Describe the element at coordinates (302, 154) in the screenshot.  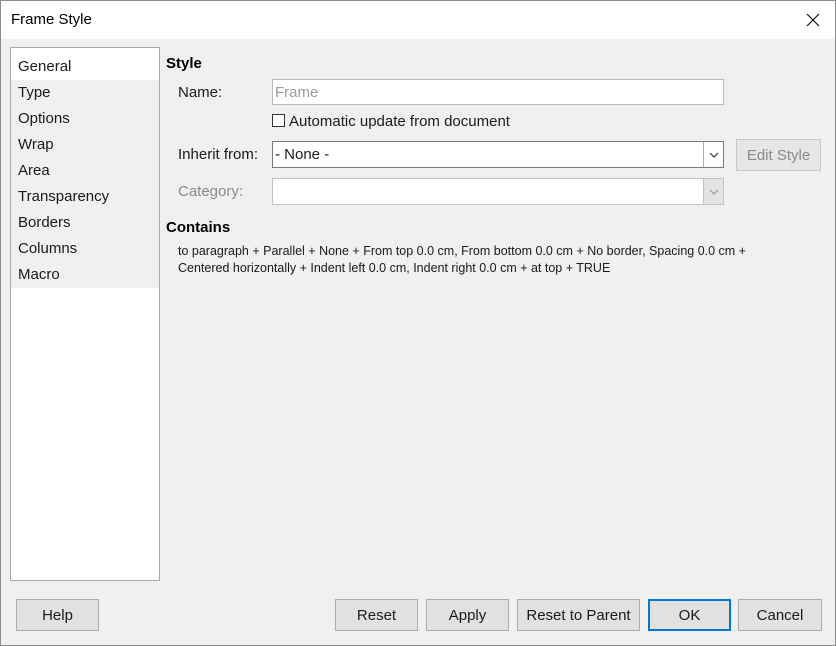
I see `inherit-from-value: - None -` at that location.